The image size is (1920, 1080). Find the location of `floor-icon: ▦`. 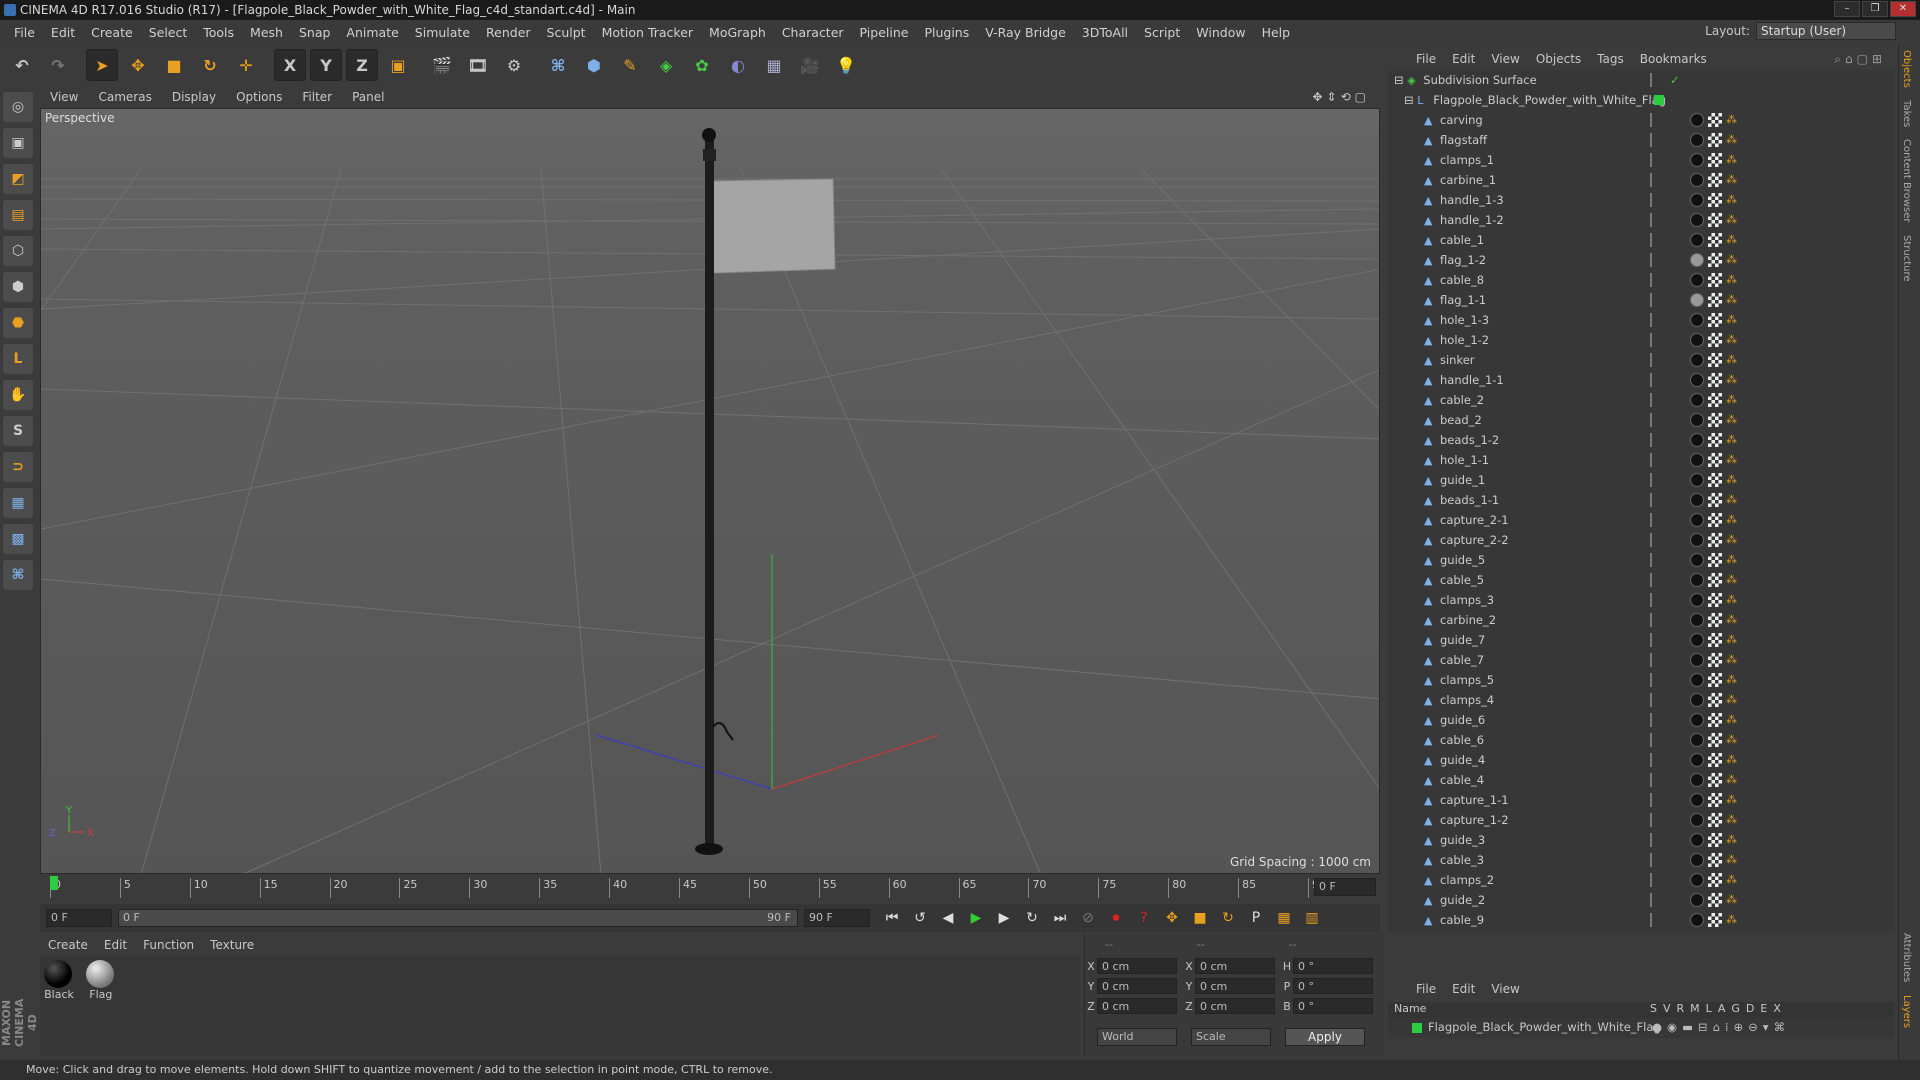

floor-icon: ▦ is located at coordinates (774, 65).